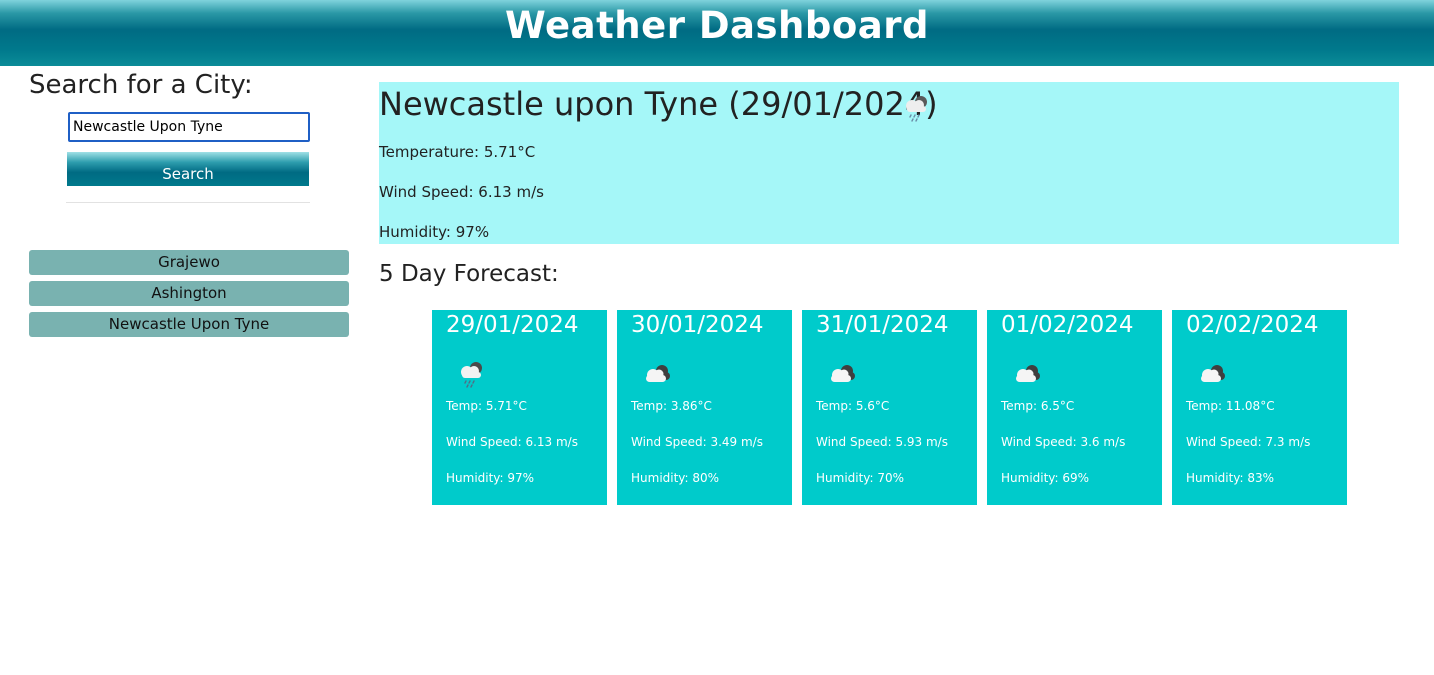 Image resolution: width=1434 pixels, height=675 pixels. Describe the element at coordinates (1230, 478) in the screenshot. I see `forecast-humidity: Humidity: 83%` at that location.